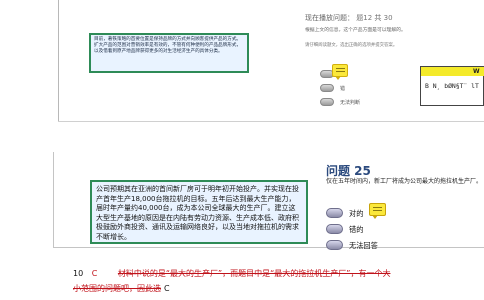  I want to click on overlay-header-text: W, so click(476, 71).